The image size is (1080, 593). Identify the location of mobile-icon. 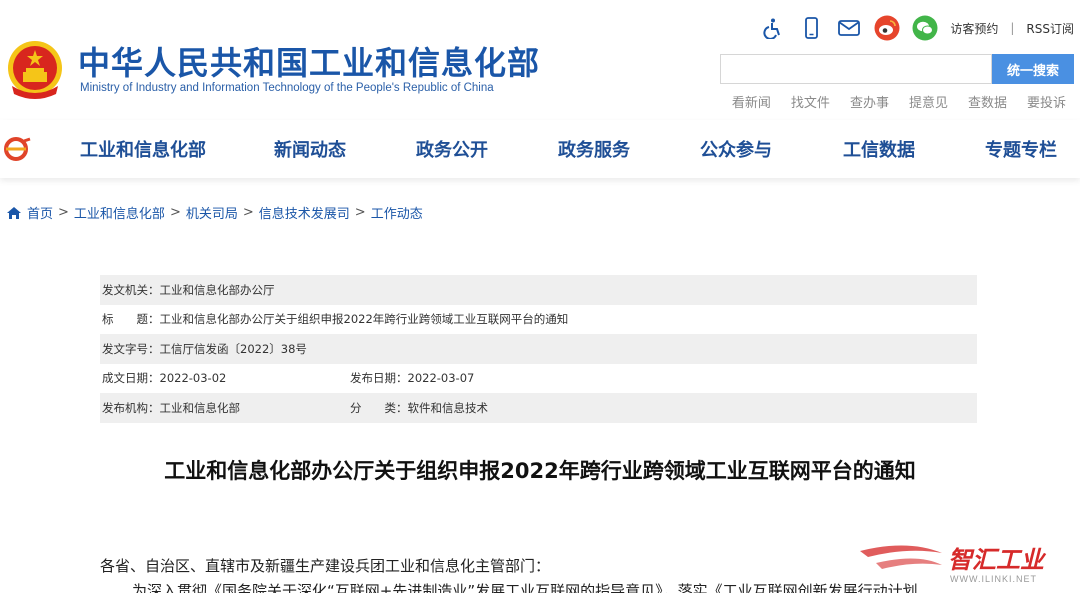
(811, 28).